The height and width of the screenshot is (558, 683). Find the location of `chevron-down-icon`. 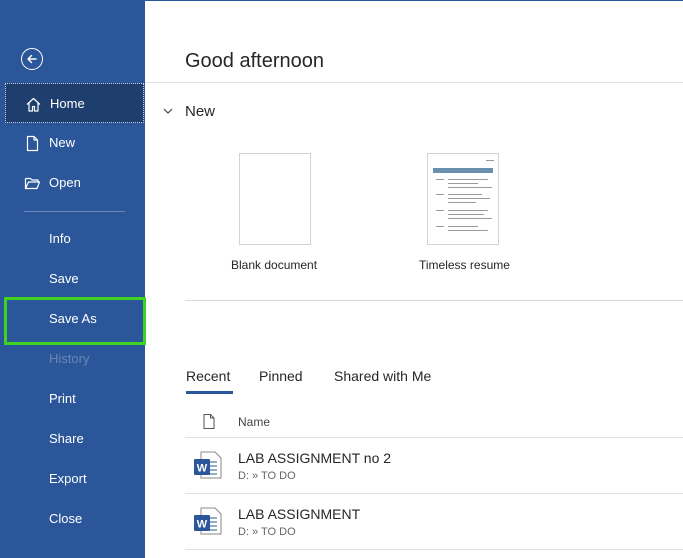

chevron-down-icon is located at coordinates (168, 111).